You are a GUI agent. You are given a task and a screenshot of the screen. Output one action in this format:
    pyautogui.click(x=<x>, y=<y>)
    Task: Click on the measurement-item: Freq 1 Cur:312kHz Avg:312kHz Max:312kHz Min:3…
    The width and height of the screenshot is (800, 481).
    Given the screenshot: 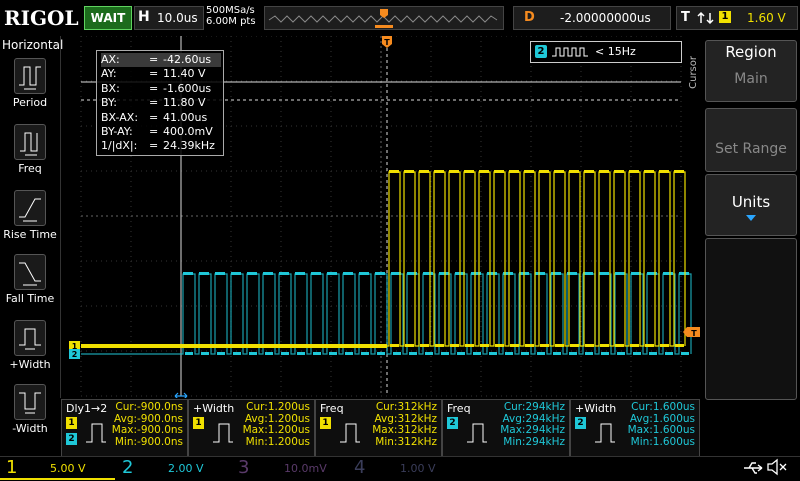 What is the action you would take?
    pyautogui.click(x=378, y=428)
    